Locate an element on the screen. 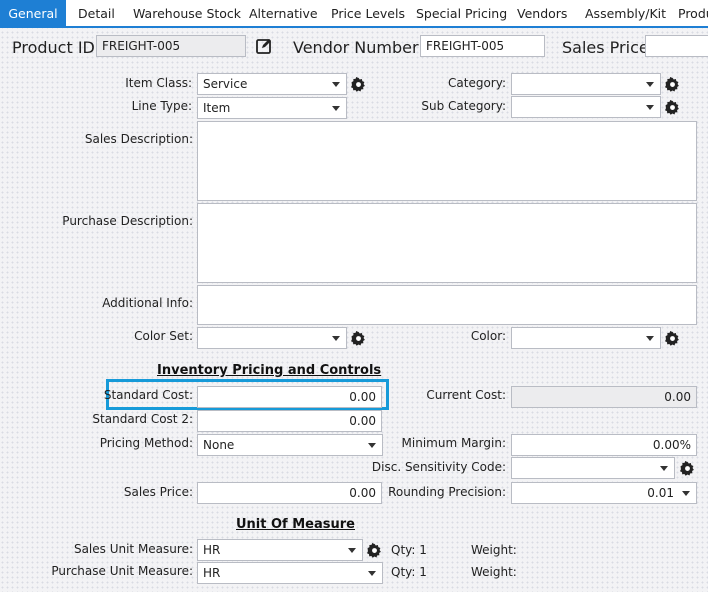 Image resolution: width=708 pixels, height=592 pixels. minimum-margin-field: 0.00% is located at coordinates (604, 445).